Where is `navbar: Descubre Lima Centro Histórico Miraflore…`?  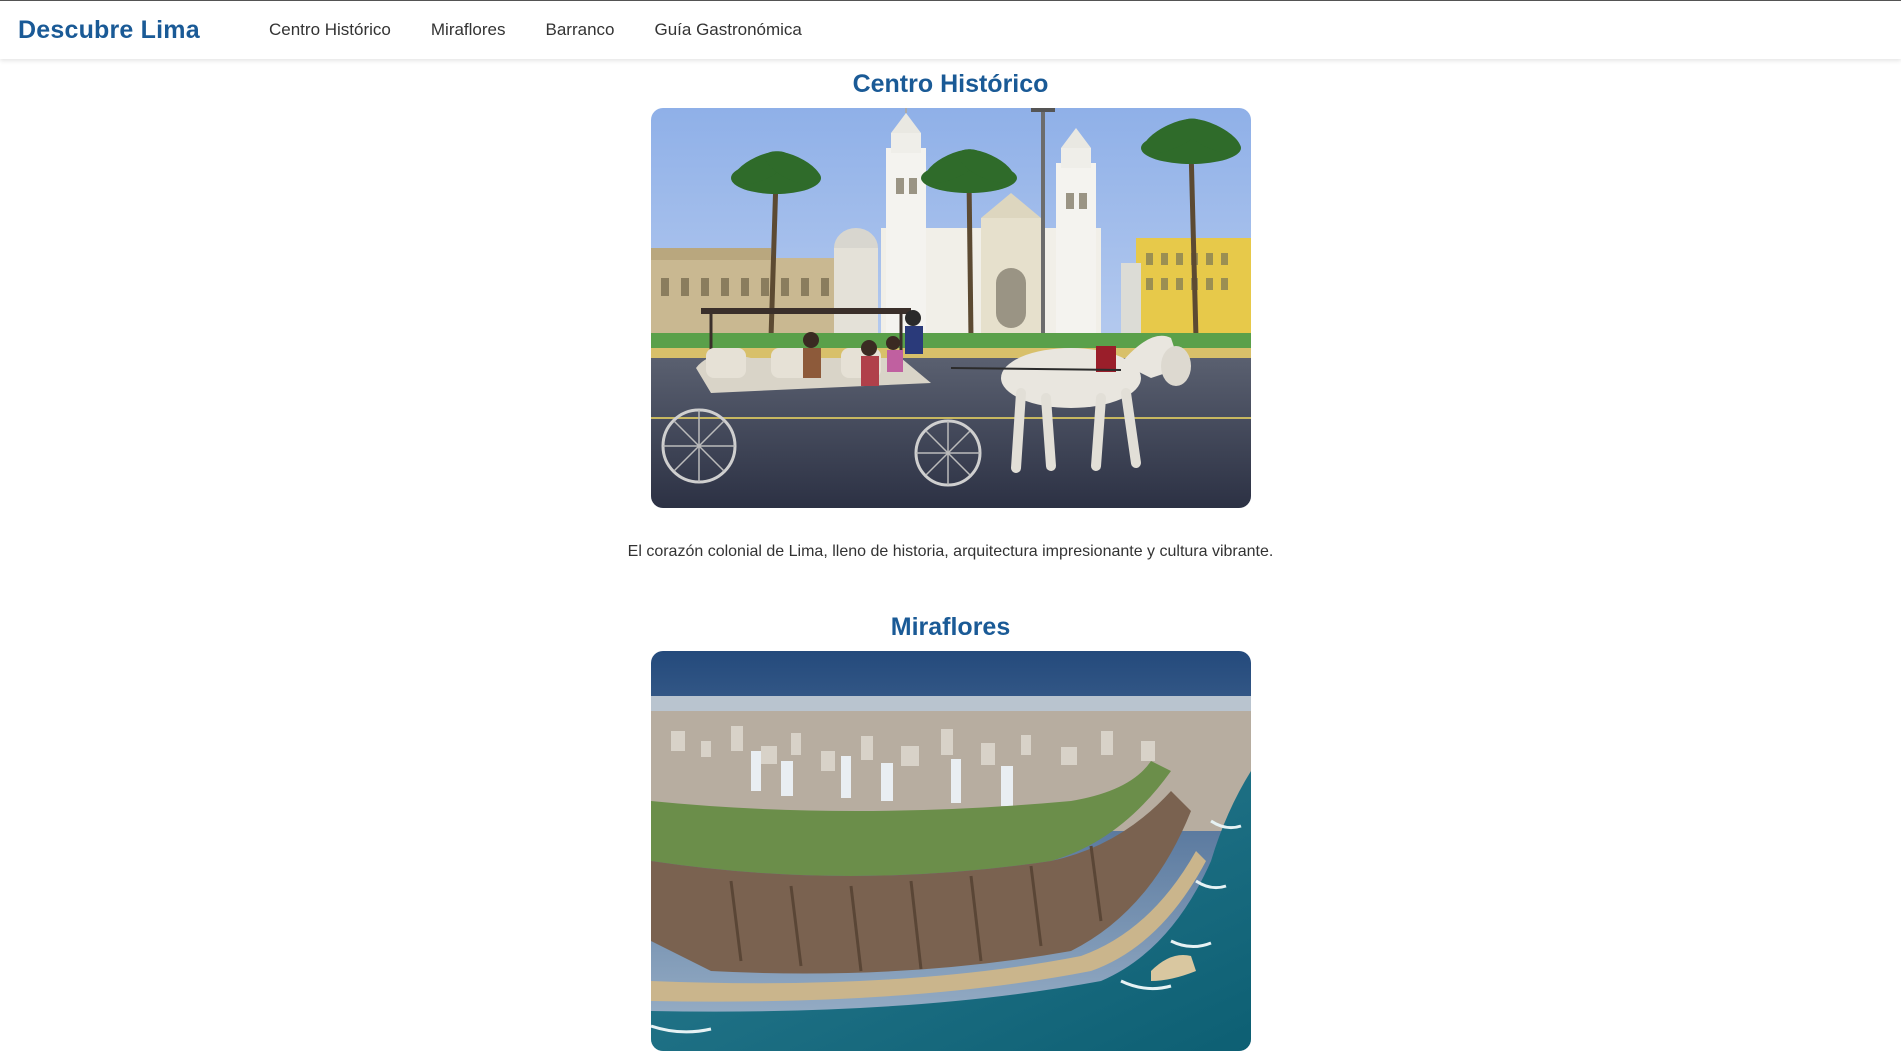
navbar: Descubre Lima Centro Histórico Miraflore… is located at coordinates (950, 30).